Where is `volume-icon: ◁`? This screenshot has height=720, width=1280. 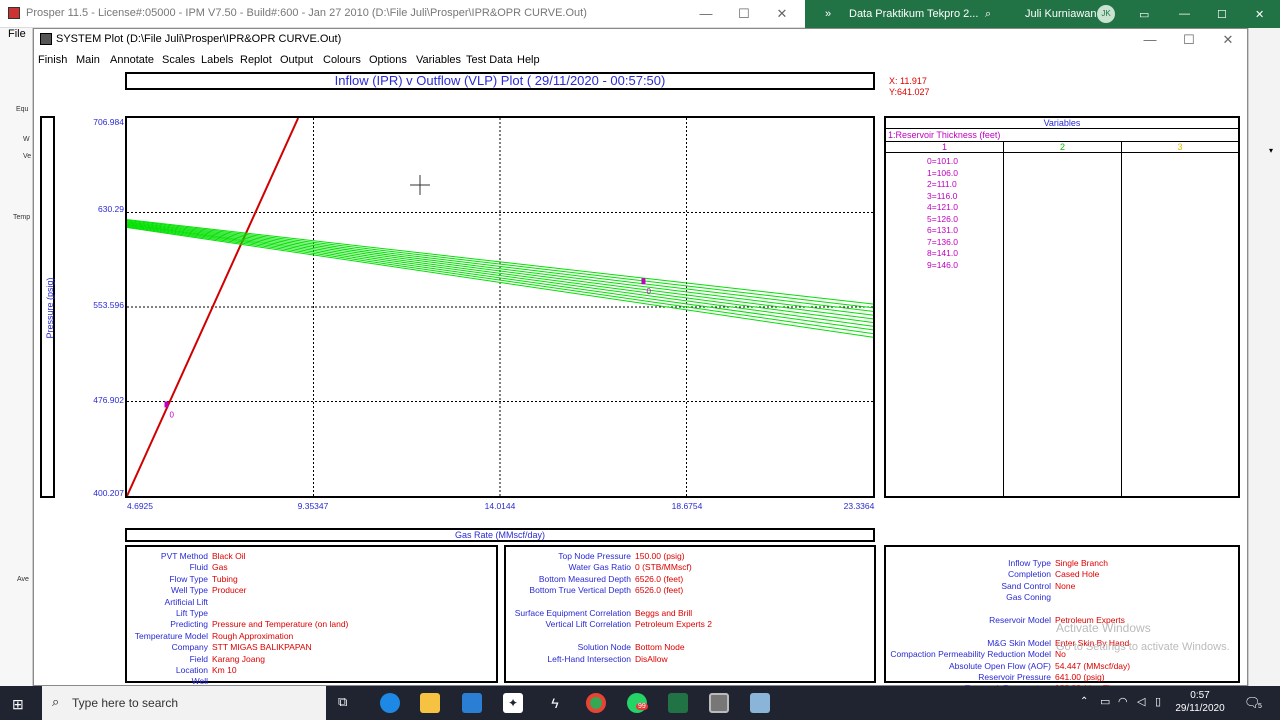 volume-icon: ◁ is located at coordinates (1141, 701).